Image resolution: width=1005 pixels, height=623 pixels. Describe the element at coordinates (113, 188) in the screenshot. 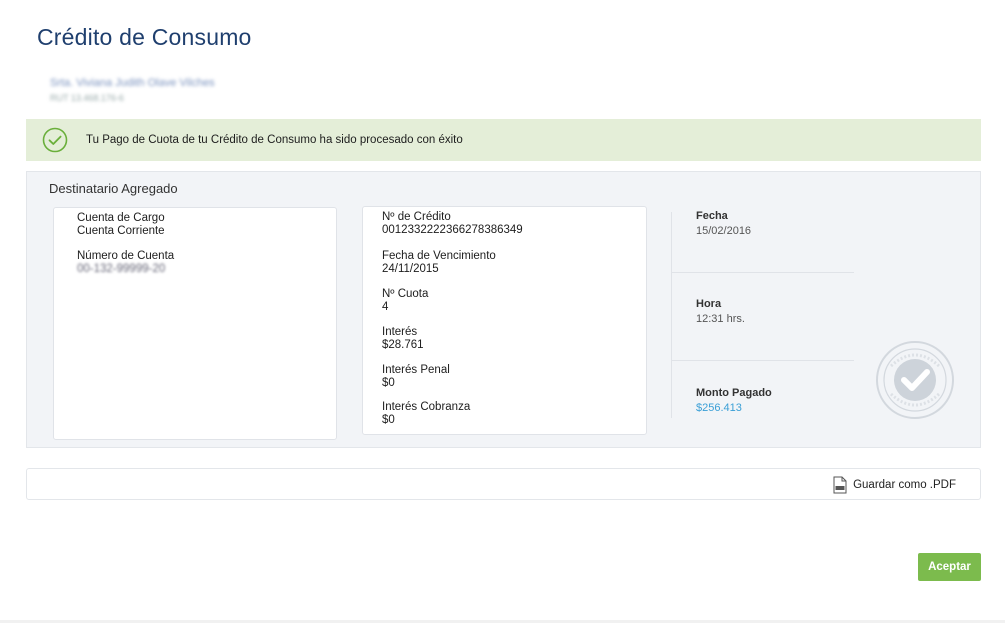

I see `panel-title: Destinatario Agregado` at that location.